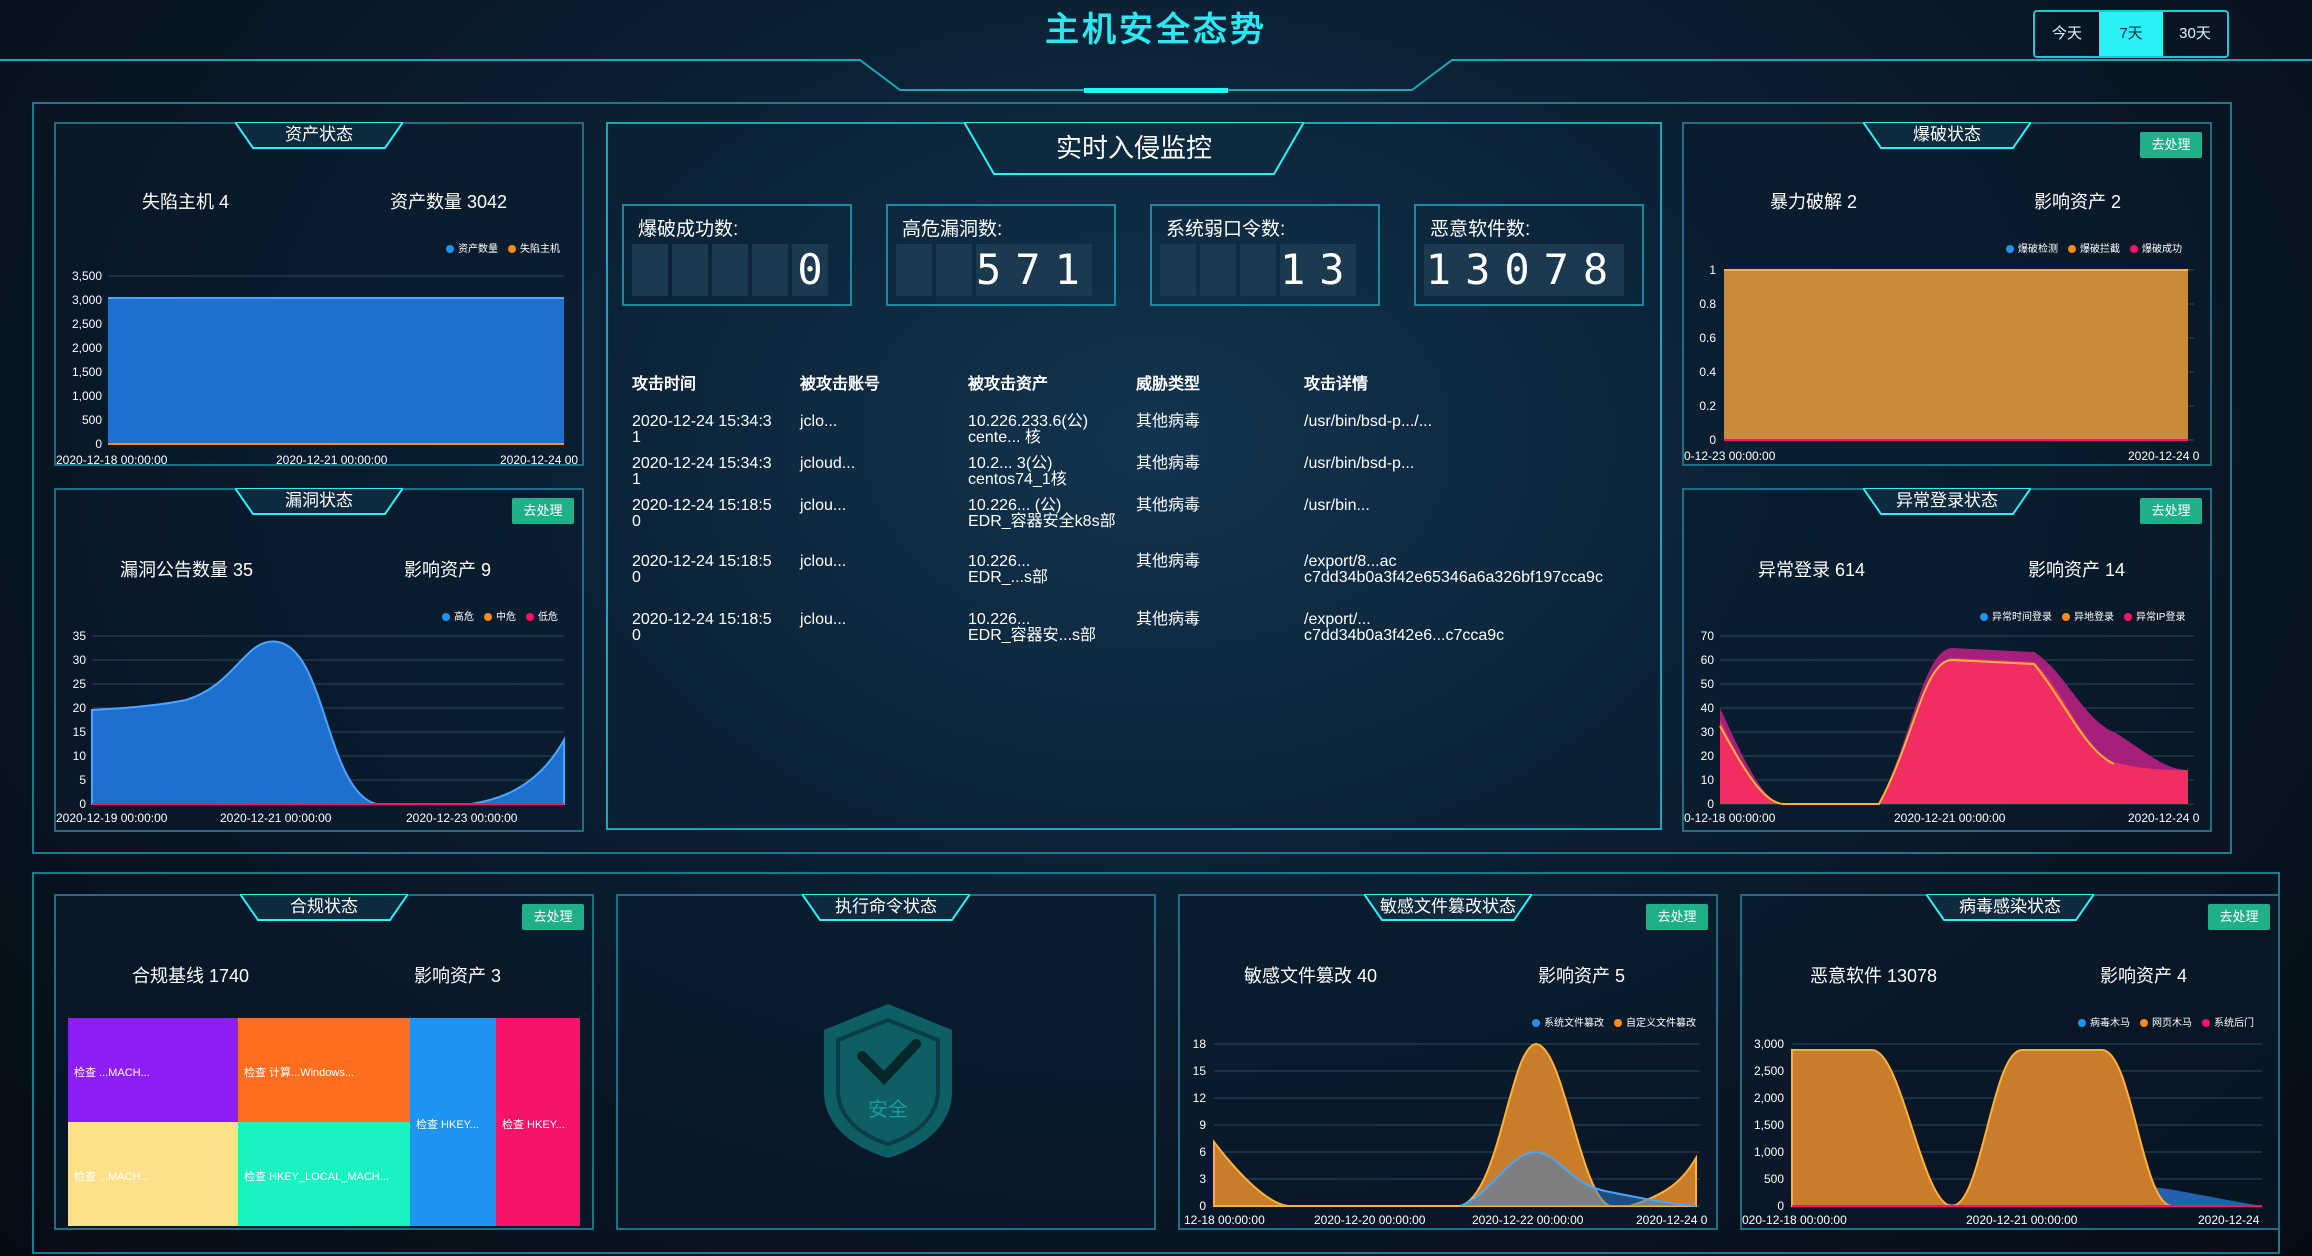  What do you see at coordinates (1448, 908) in the screenshot?
I see `panel-title: 敏感文件篡改状态` at bounding box center [1448, 908].